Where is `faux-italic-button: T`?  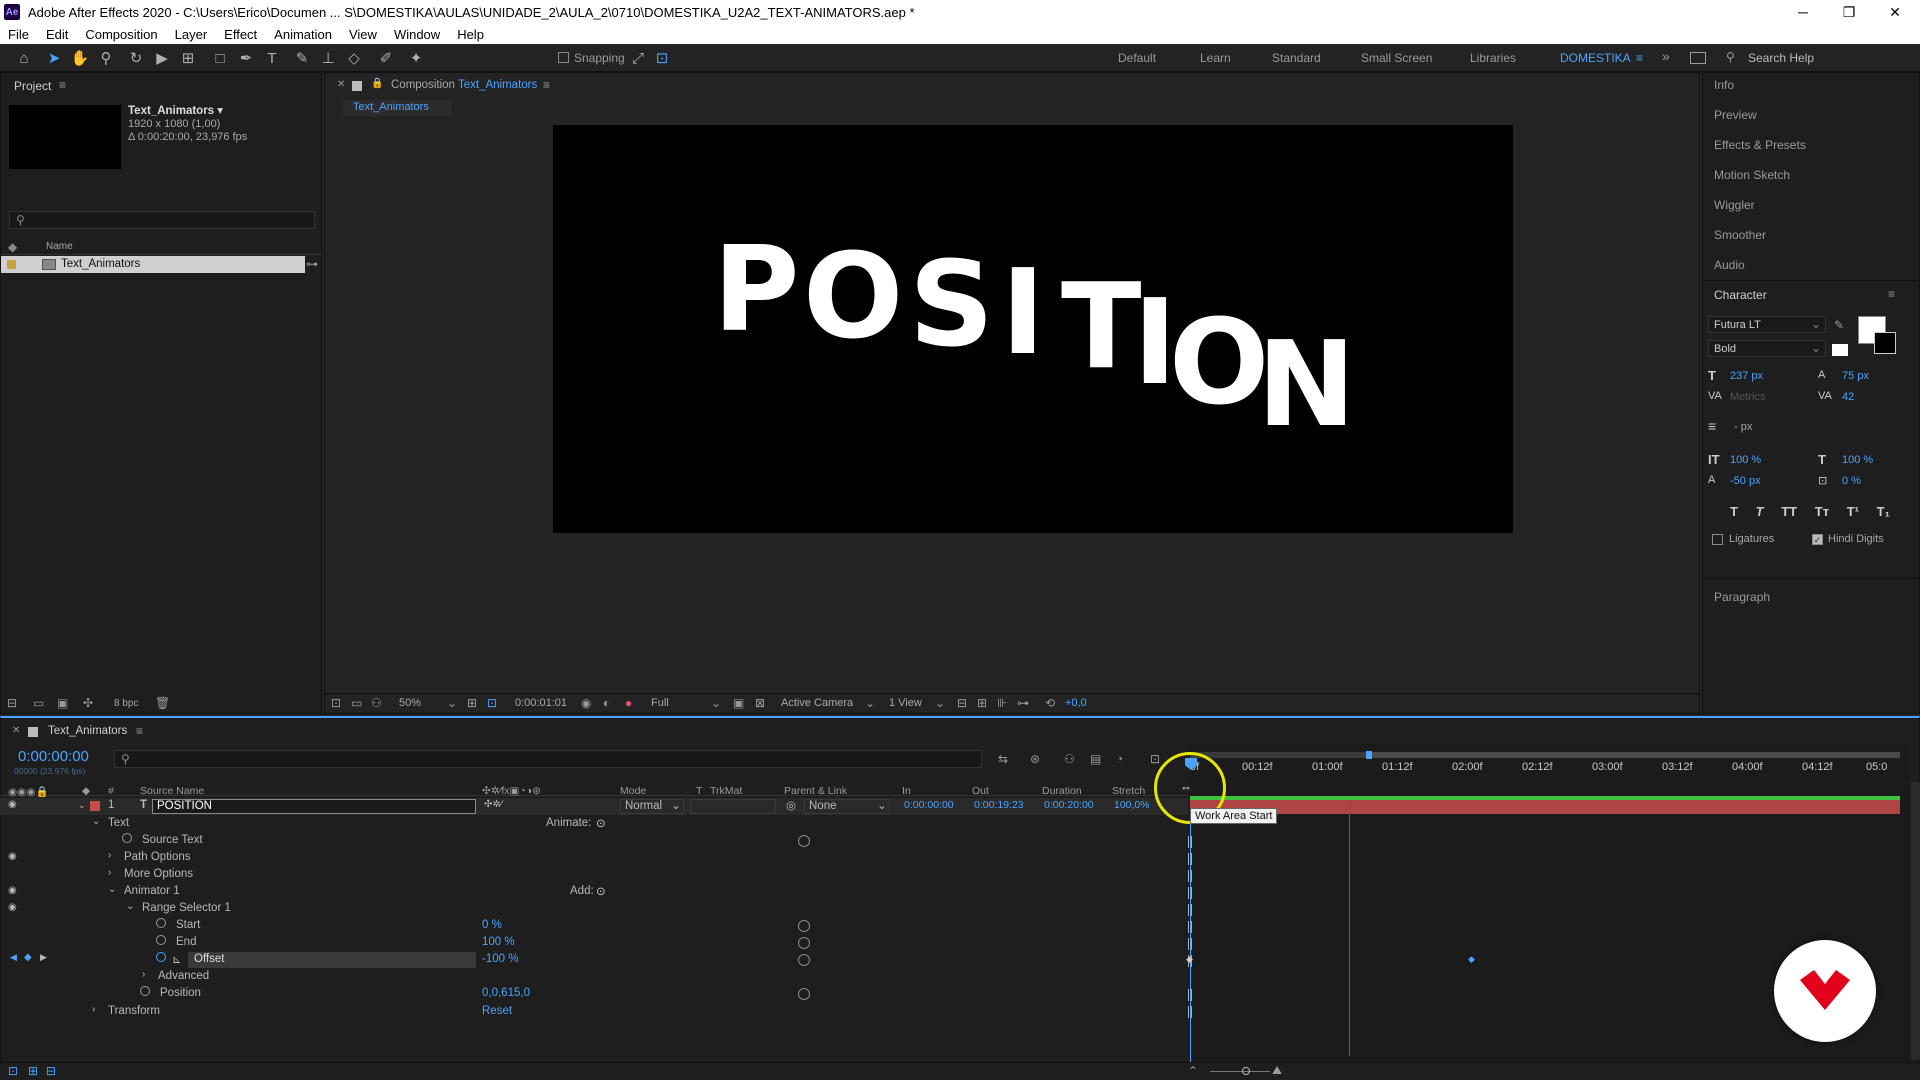 faux-italic-button: T is located at coordinates (1760, 512).